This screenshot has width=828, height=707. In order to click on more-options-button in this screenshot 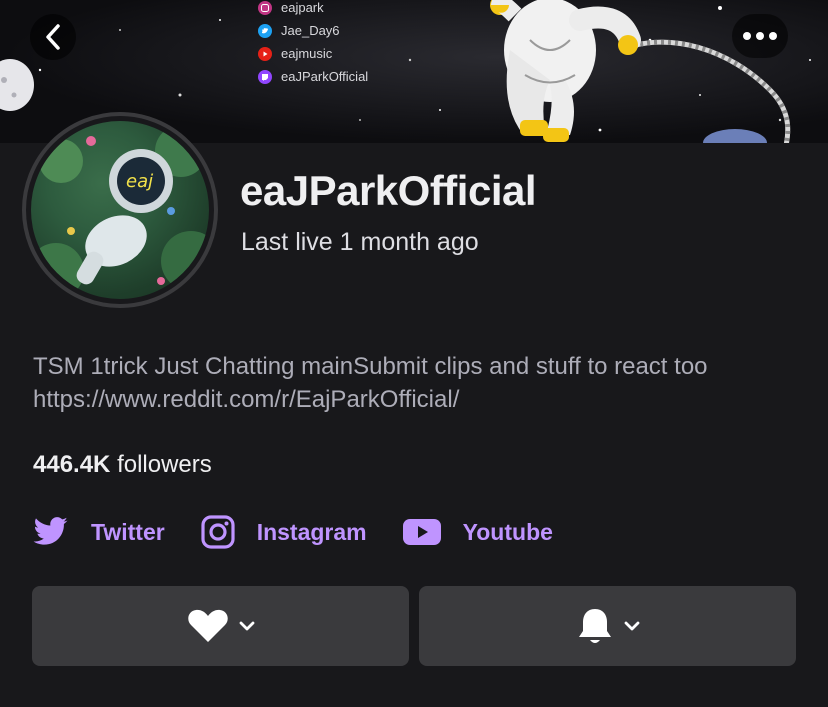, I will do `click(760, 36)`.